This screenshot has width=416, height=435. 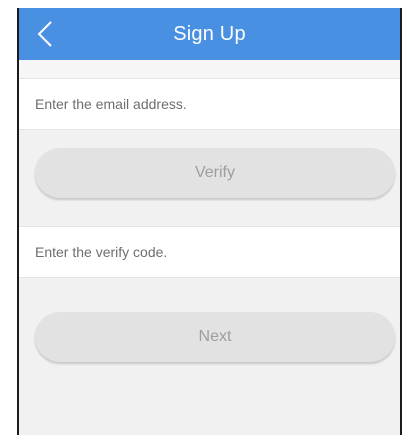 I want to click on verify-code-input, so click(x=209, y=252).